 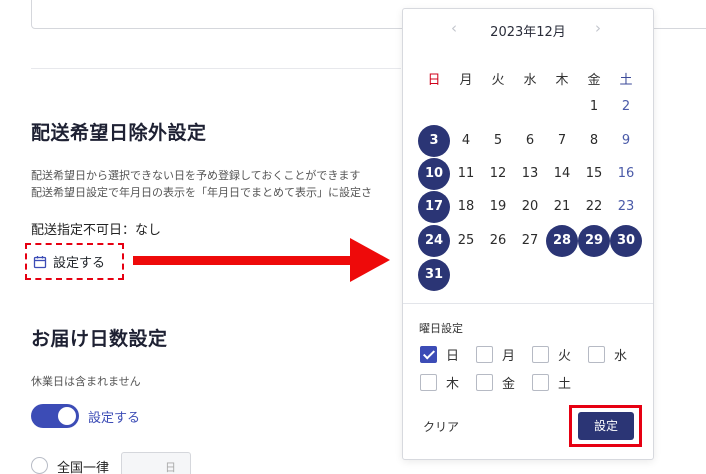 I want to click on calendar-day: 31, so click(x=434, y=275).